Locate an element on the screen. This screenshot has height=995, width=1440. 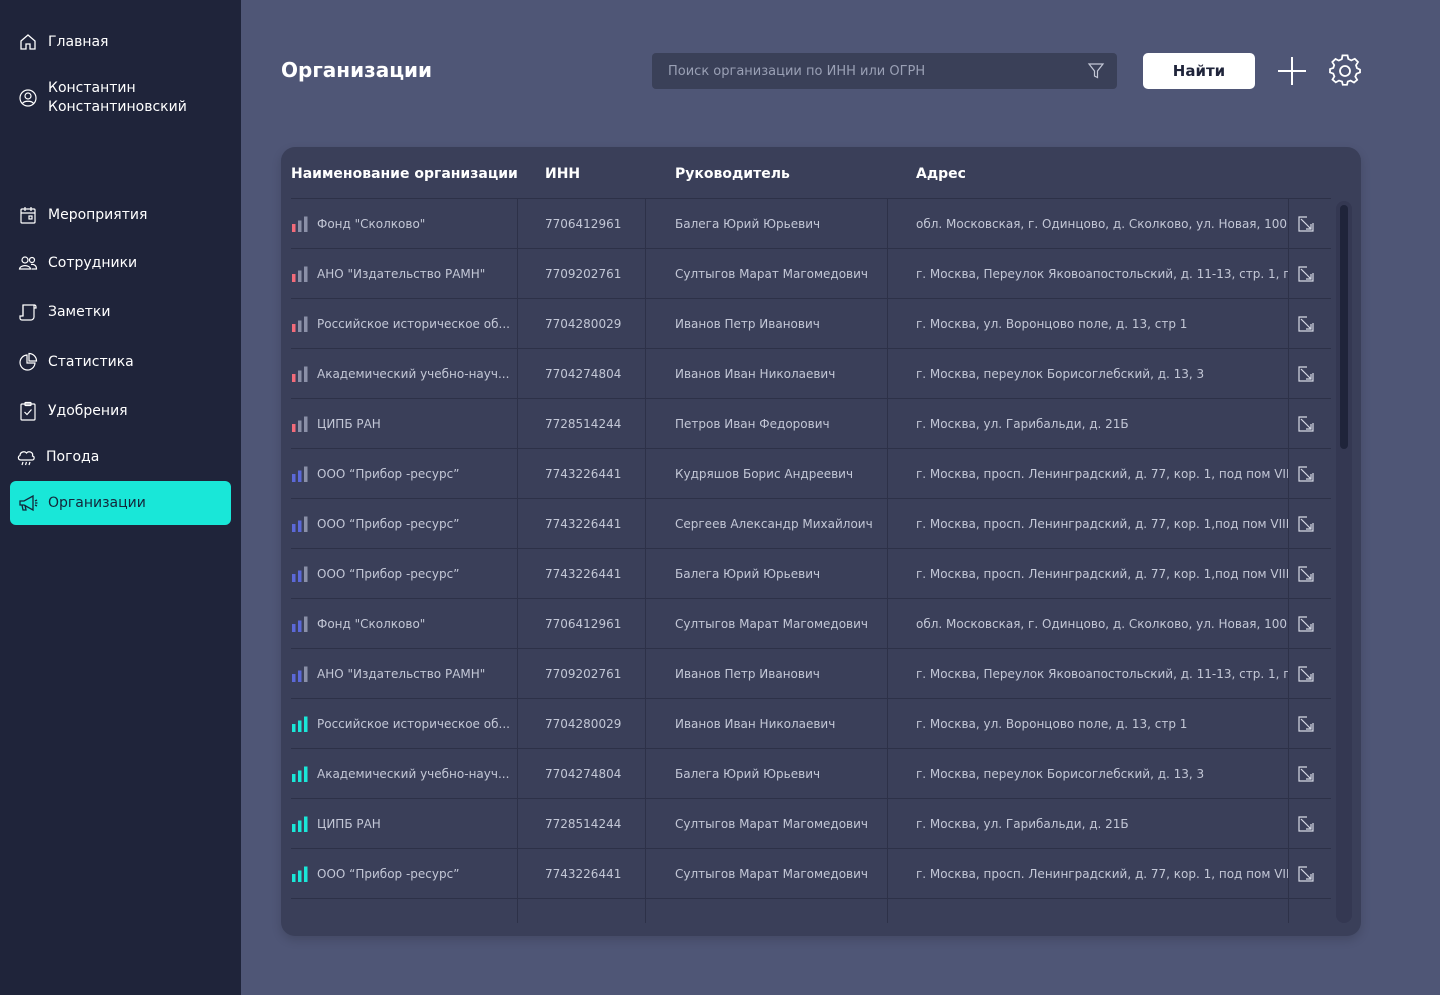
cell-name: ЦИПБ РАН is located at coordinates (404, 424).